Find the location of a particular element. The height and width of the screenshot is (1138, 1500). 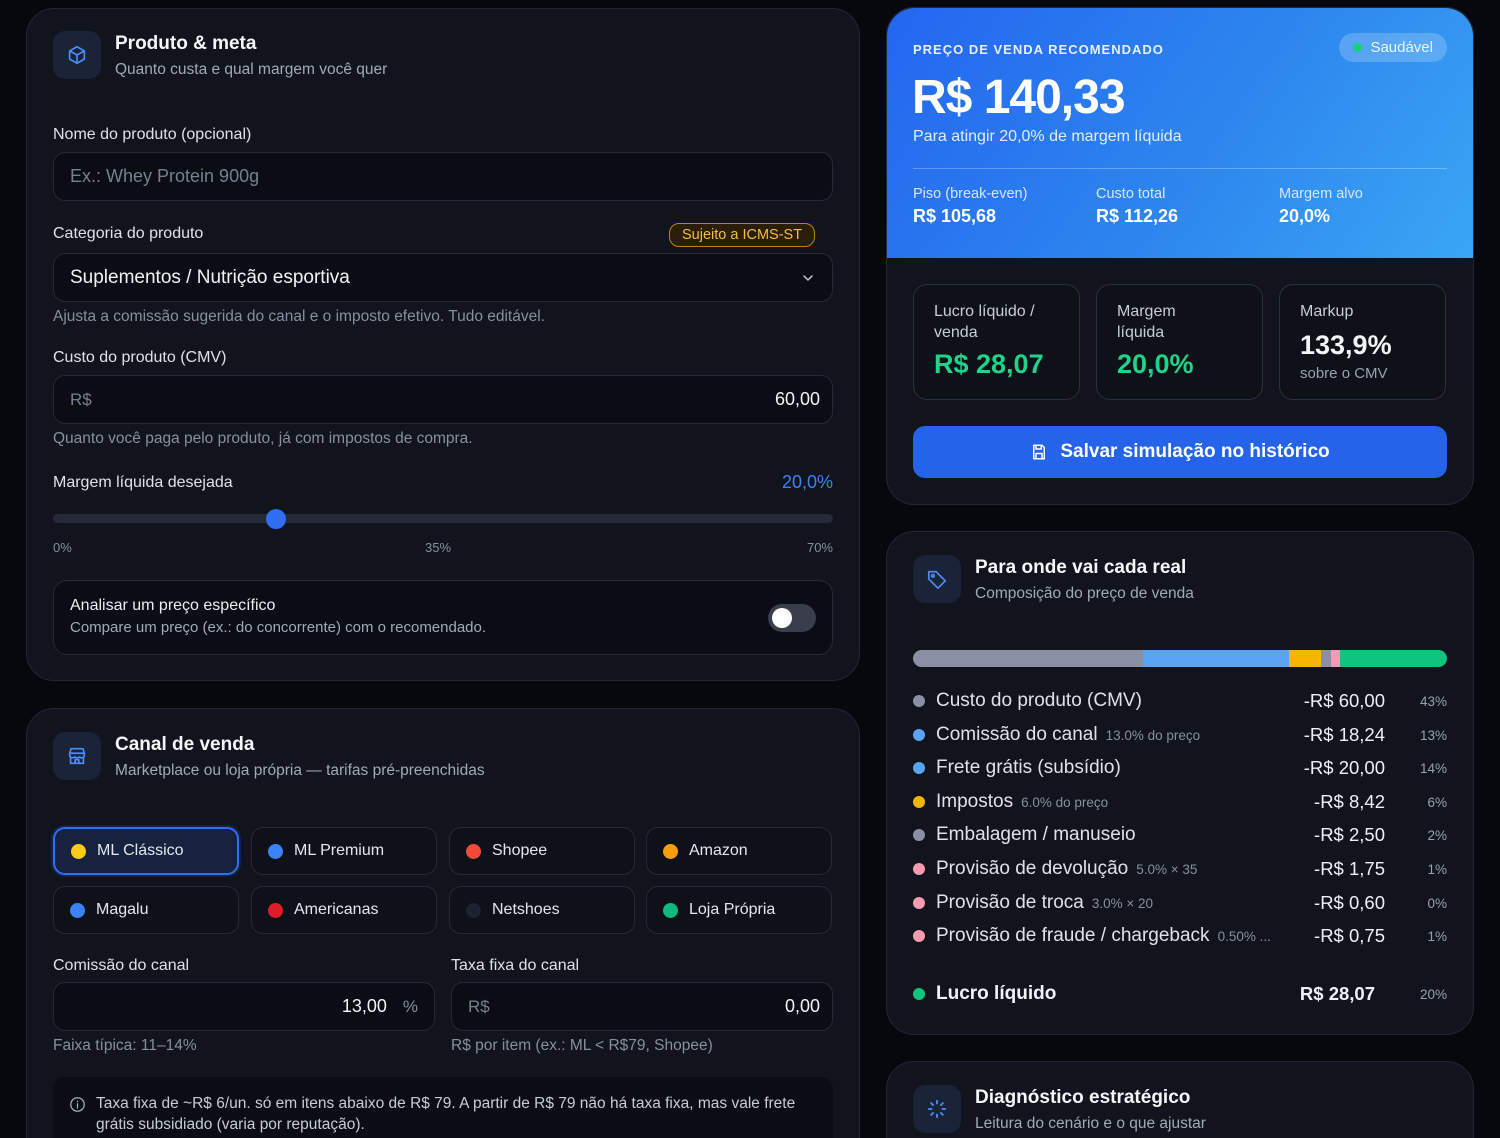

hero-stat-value: 20,0% is located at coordinates (1305, 216).